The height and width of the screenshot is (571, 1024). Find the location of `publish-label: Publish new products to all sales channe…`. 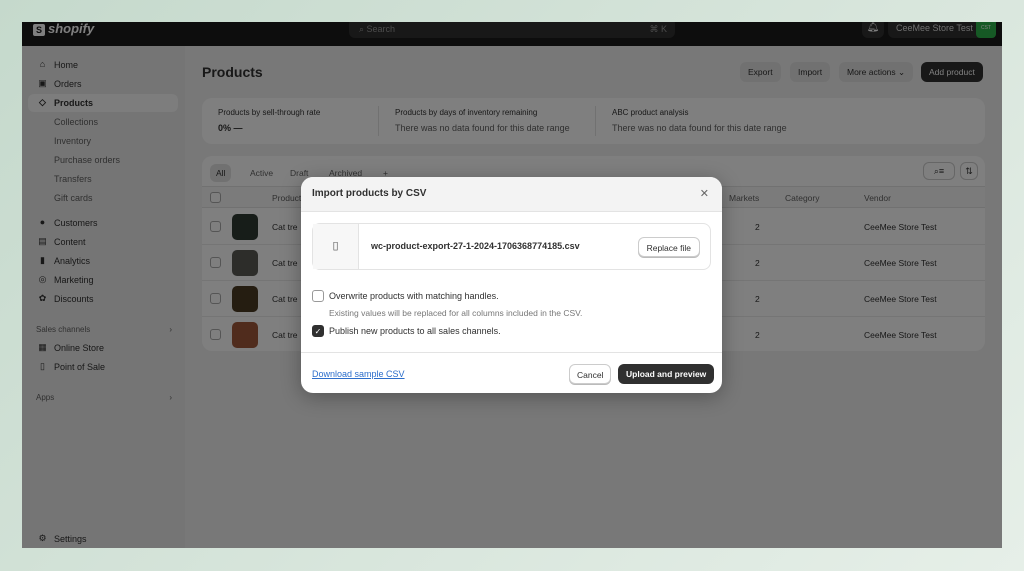

publish-label: Publish new products to all sales channe… is located at coordinates (415, 331).